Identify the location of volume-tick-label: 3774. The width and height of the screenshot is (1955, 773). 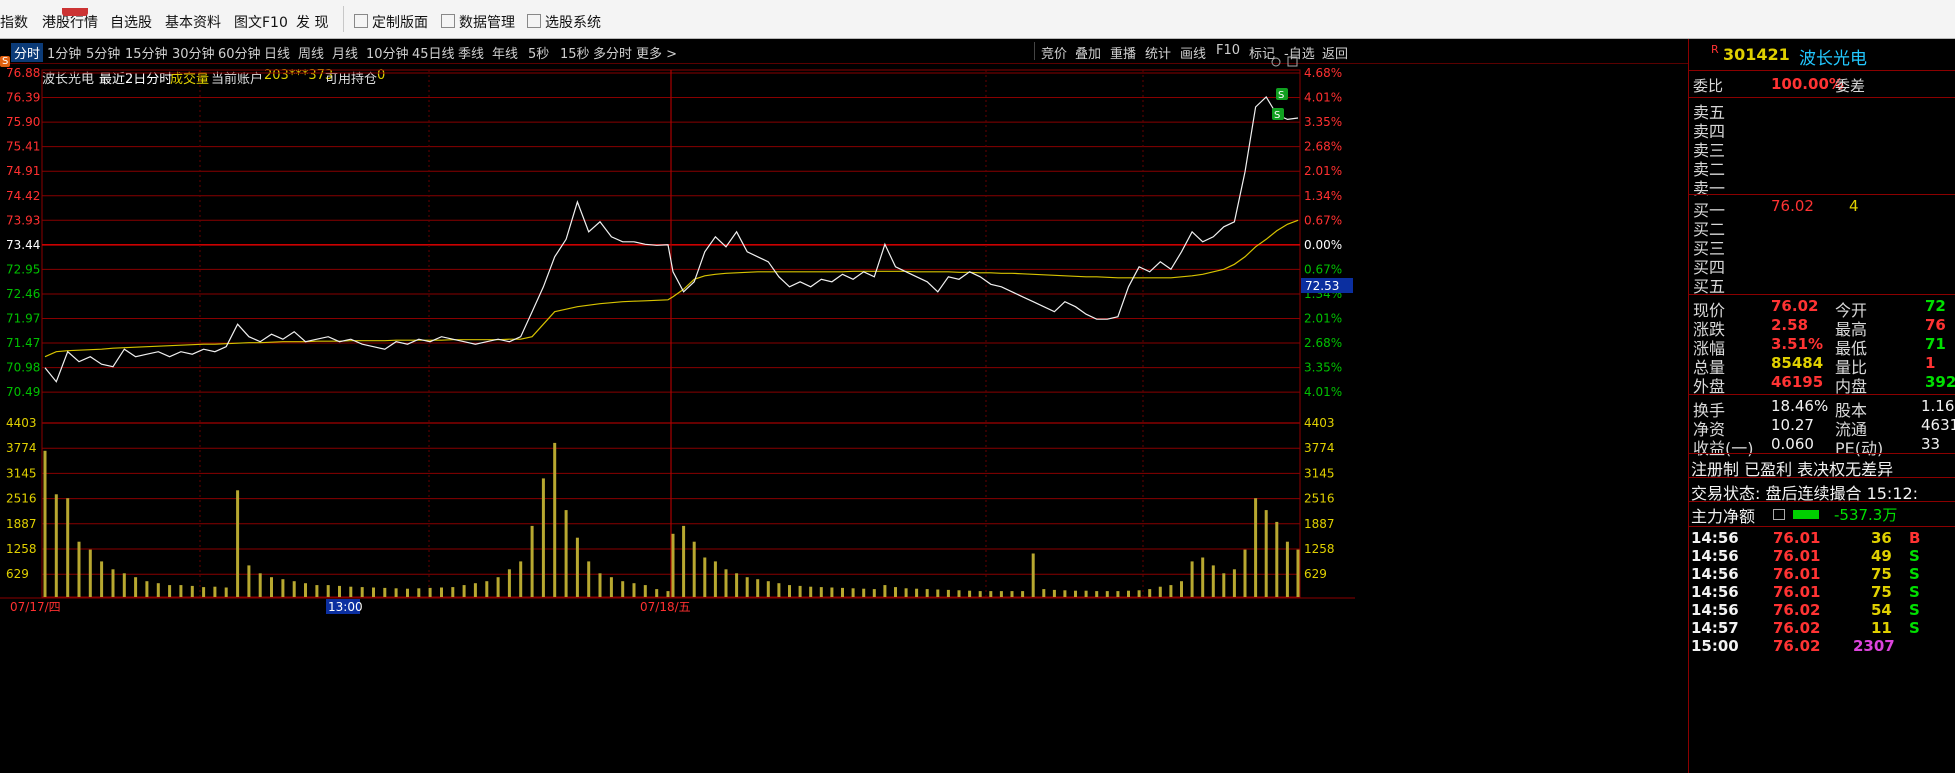
(21, 448).